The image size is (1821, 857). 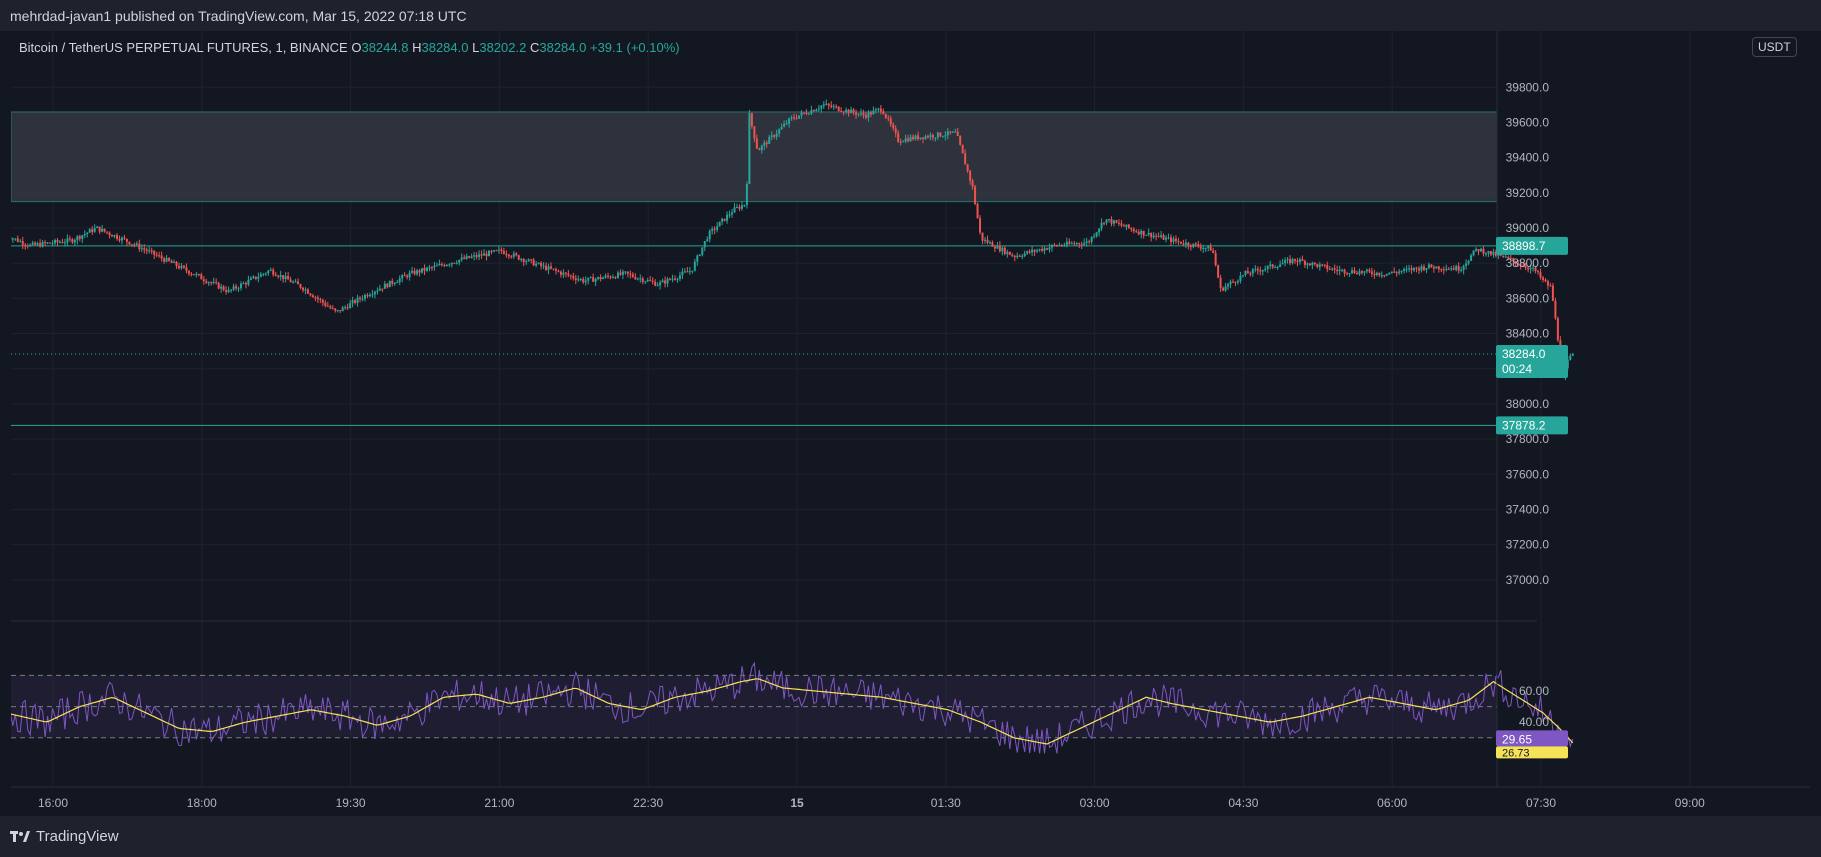 I want to click on price-tick-label: 37600.0, so click(x=1528, y=474).